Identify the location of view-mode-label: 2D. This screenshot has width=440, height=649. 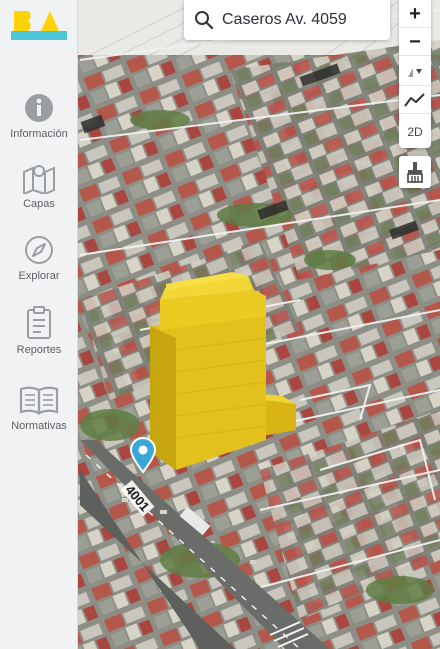
(415, 132).